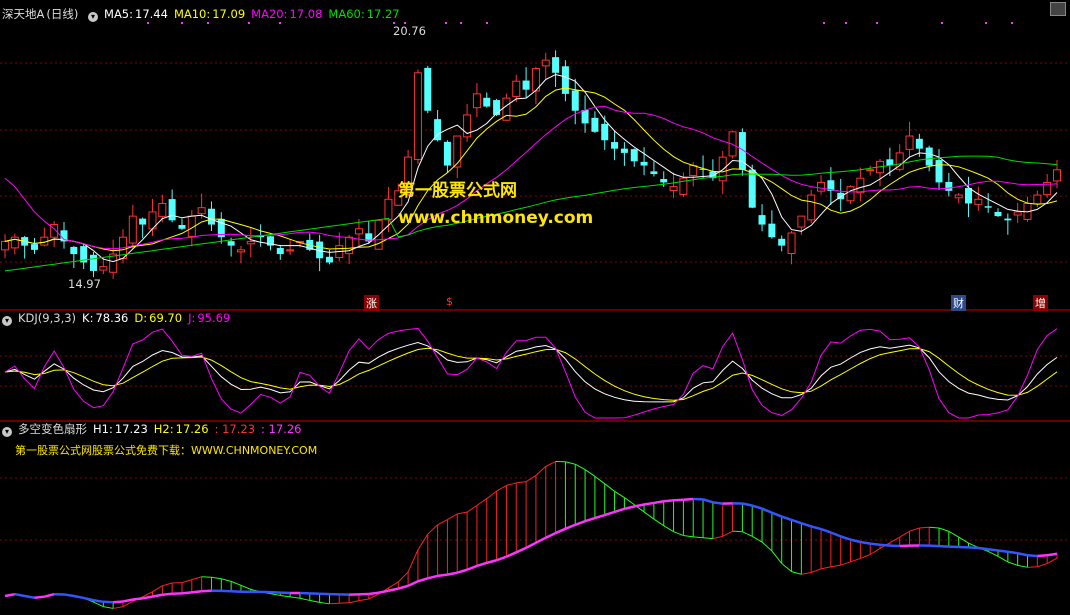 Image resolution: width=1070 pixels, height=615 pixels. Describe the element at coordinates (1058, 9) in the screenshot. I see `window-flag-icon` at that location.